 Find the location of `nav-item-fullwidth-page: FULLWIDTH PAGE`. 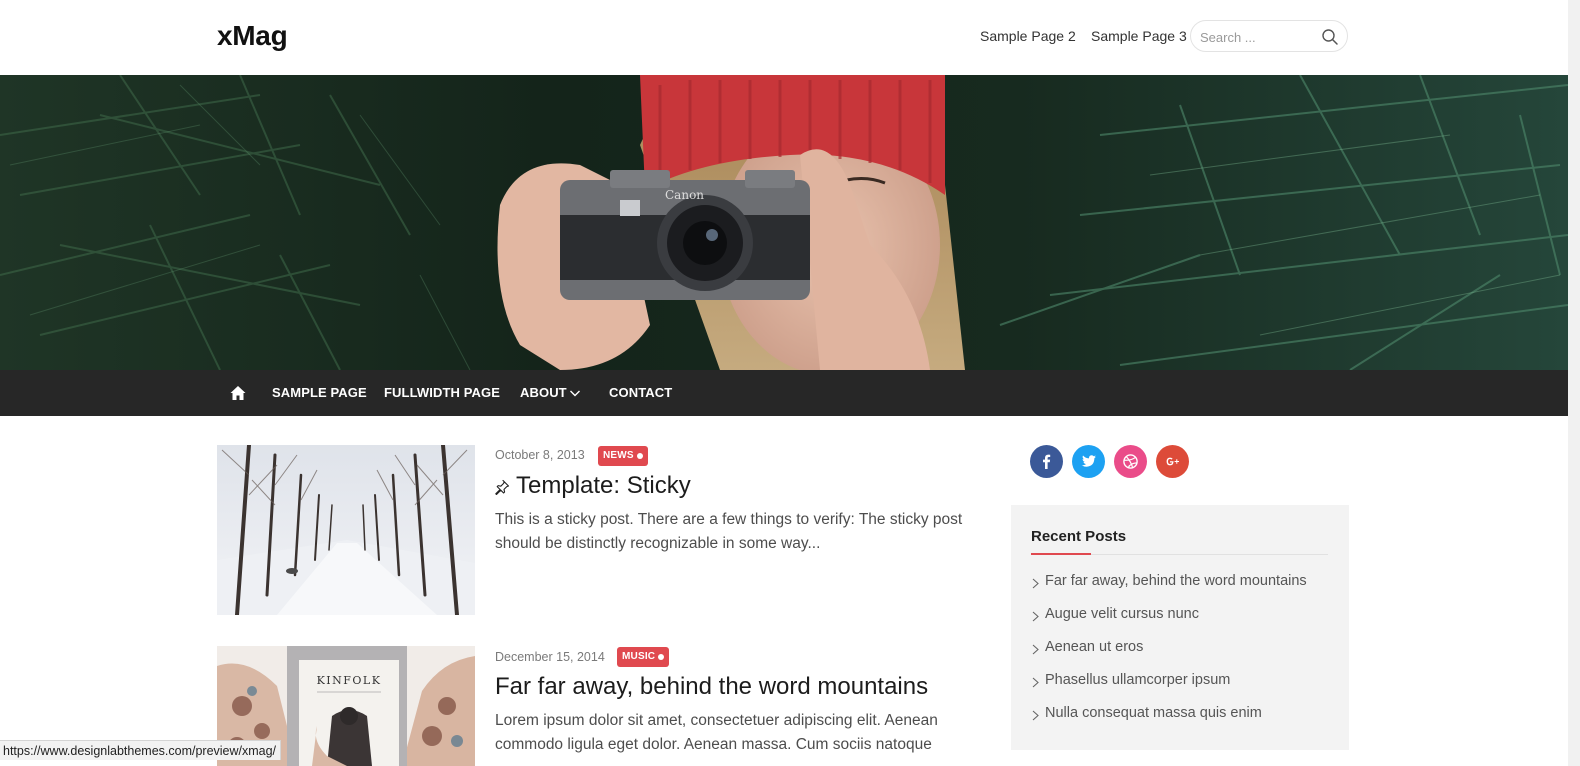

nav-item-fullwidth-page: FULLWIDTH PAGE is located at coordinates (442, 392).